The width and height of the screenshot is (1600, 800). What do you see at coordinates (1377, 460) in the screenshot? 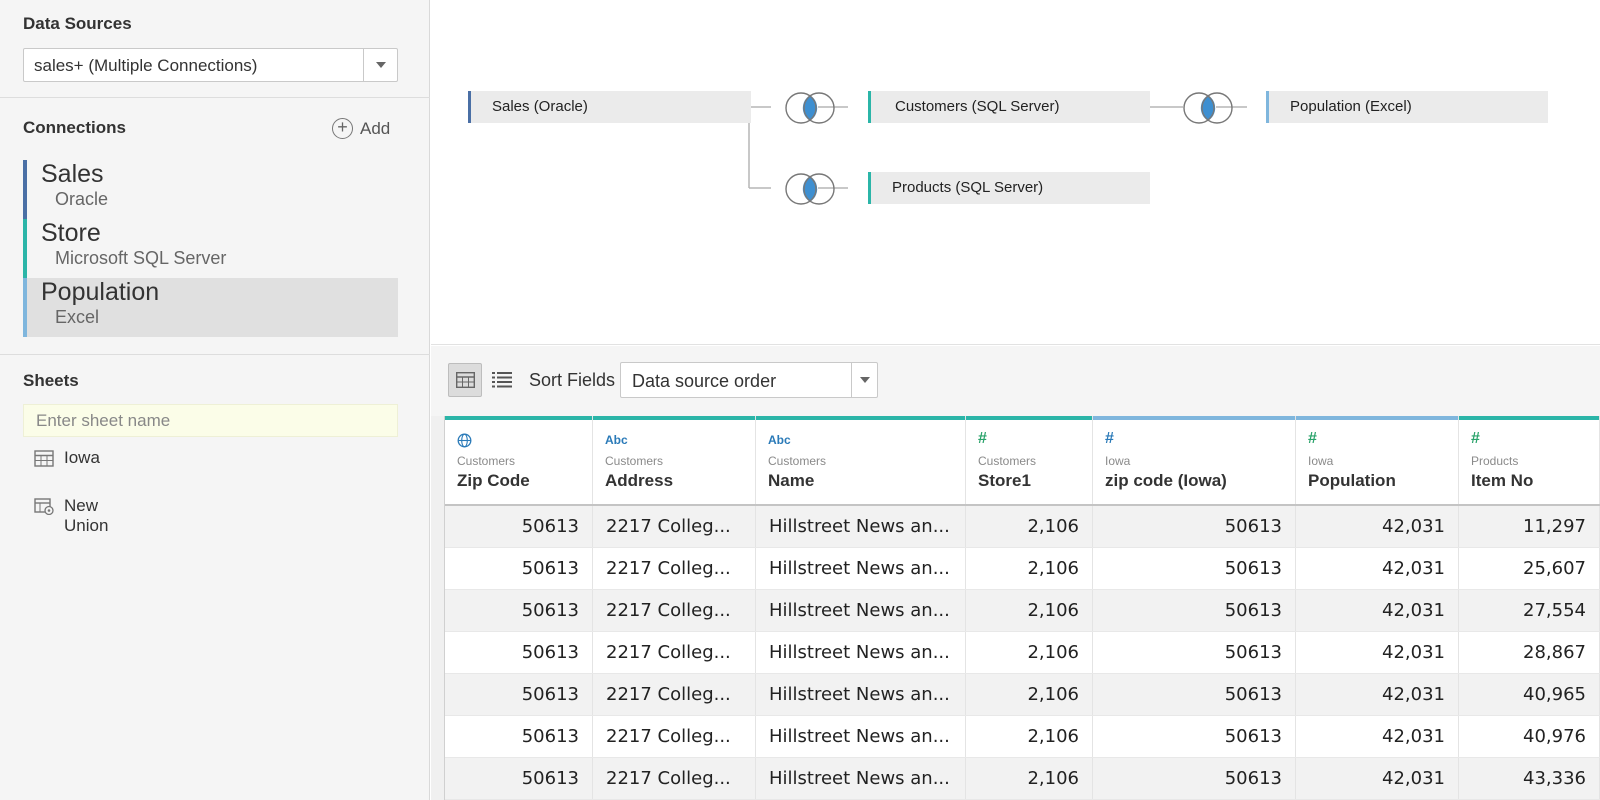
I see `column-header: # Iowa Population` at bounding box center [1377, 460].